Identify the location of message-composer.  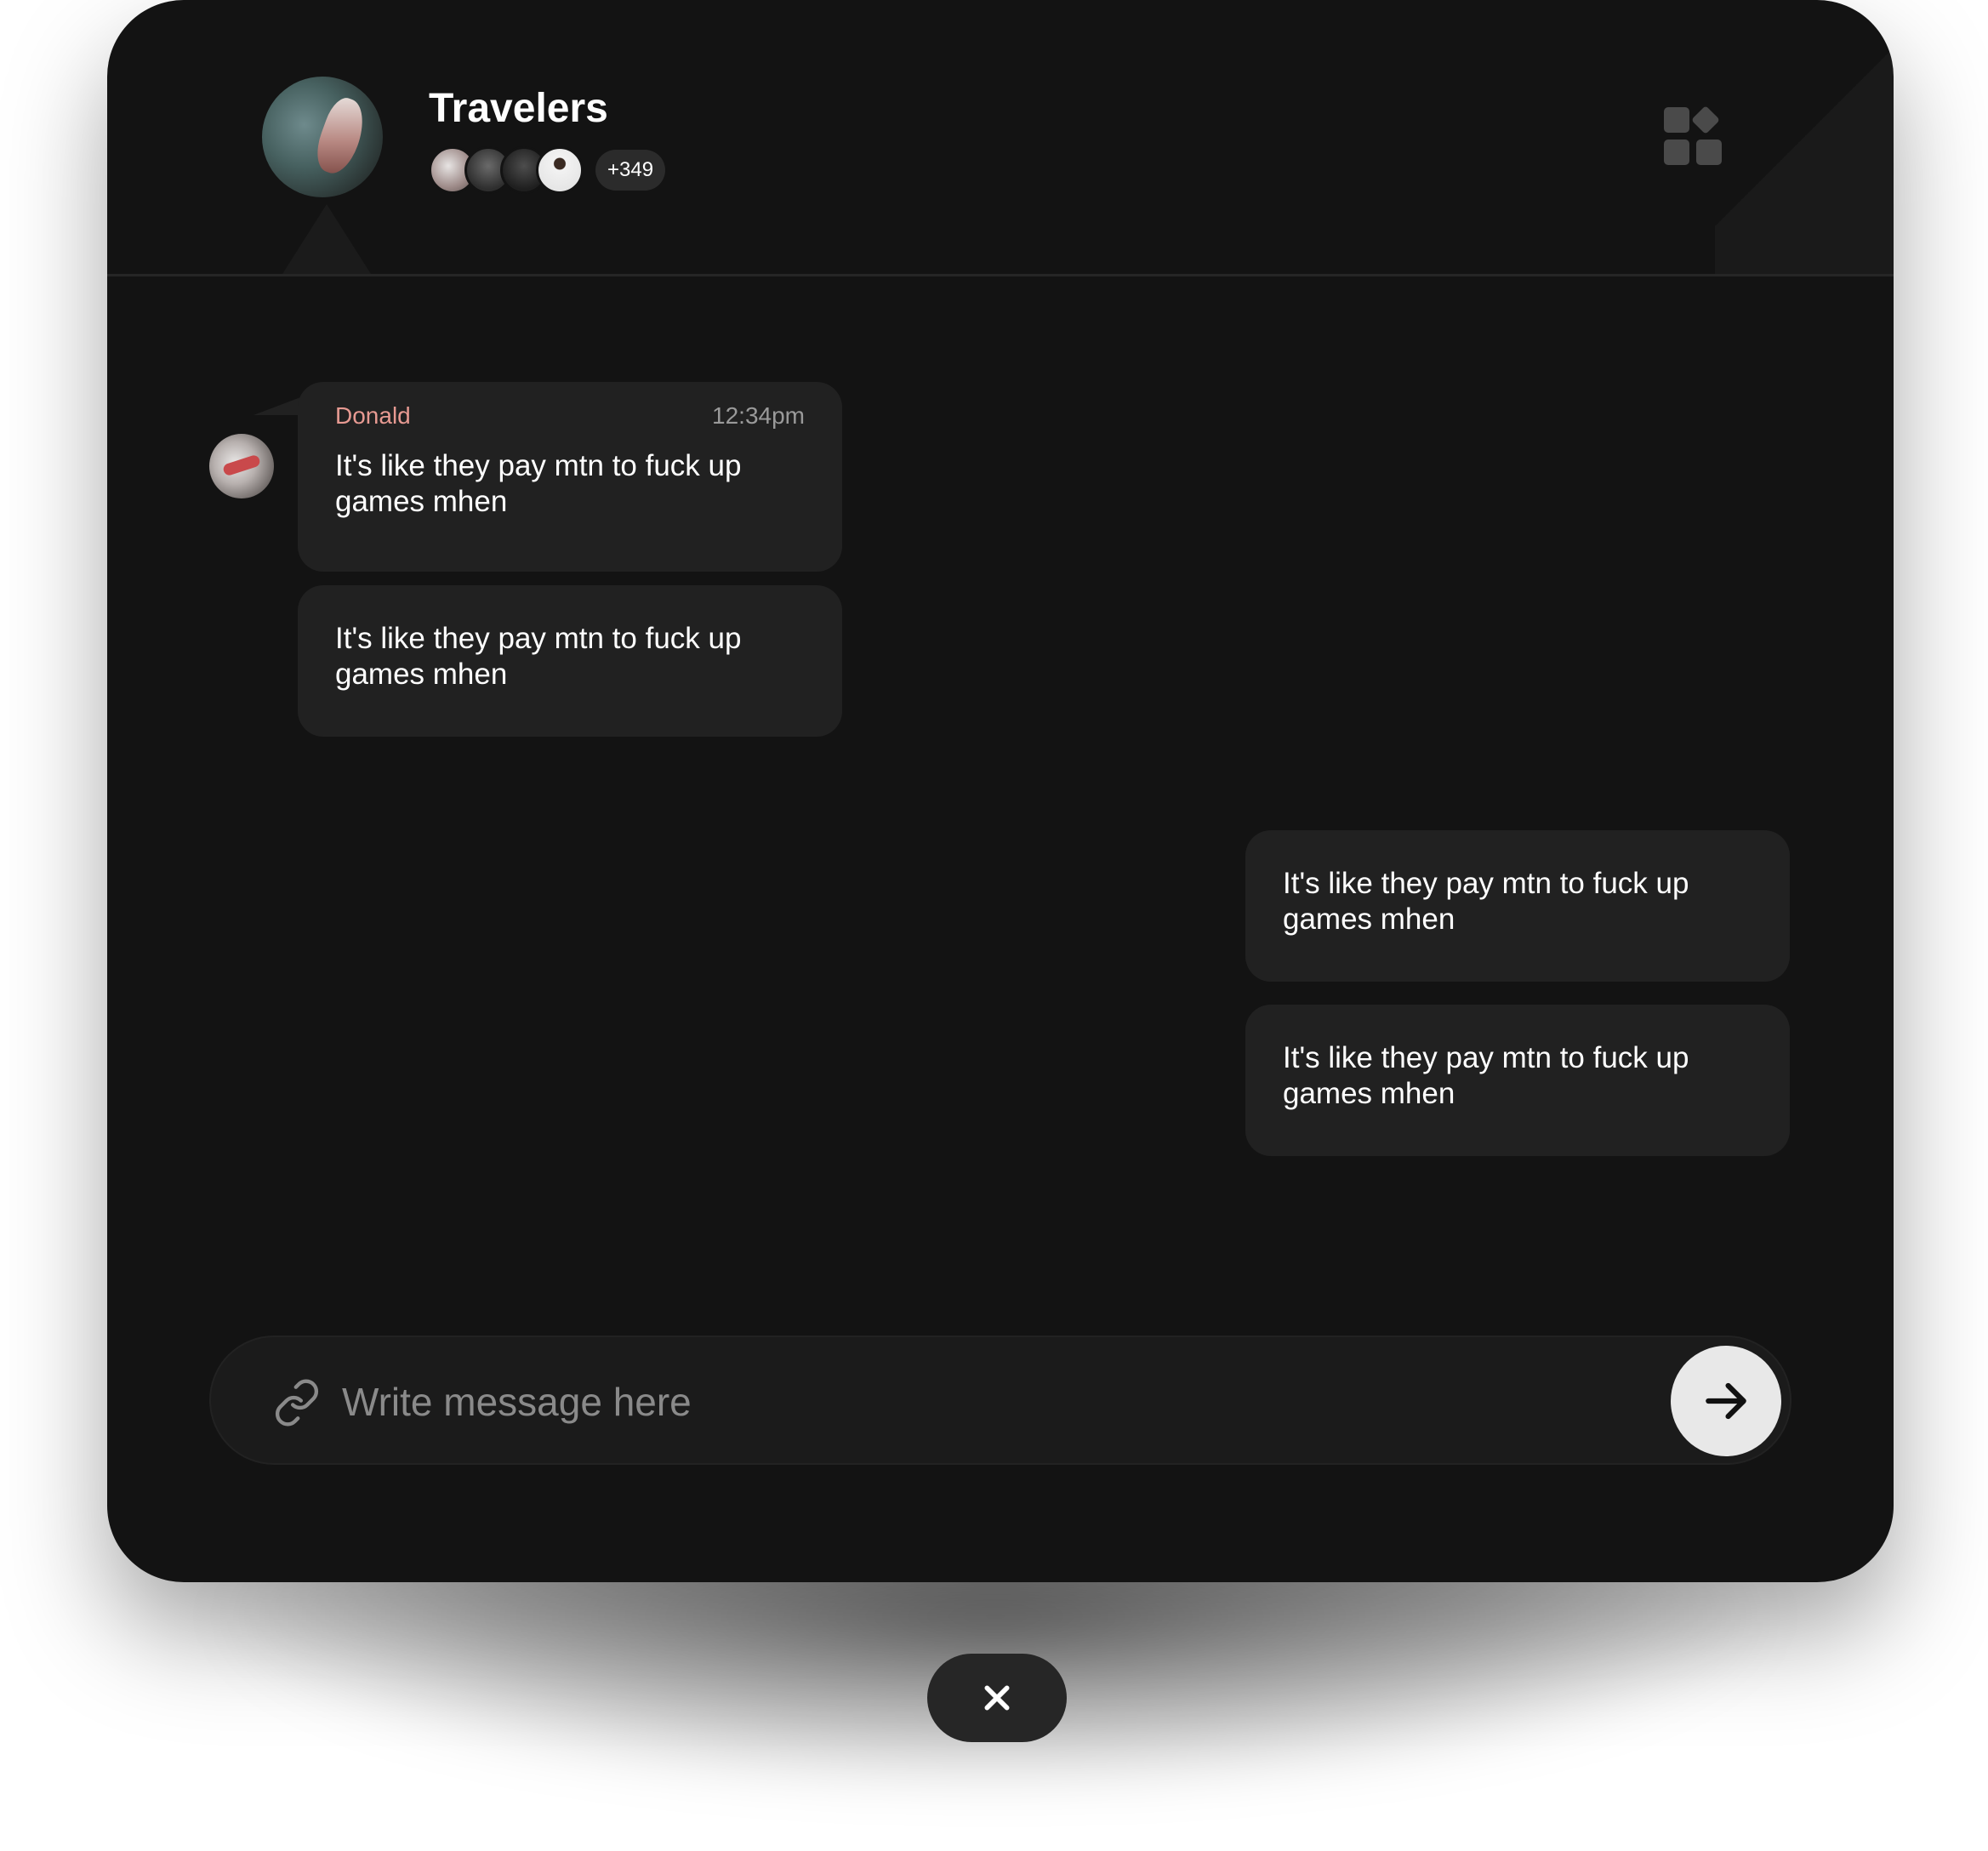
(1000, 1400).